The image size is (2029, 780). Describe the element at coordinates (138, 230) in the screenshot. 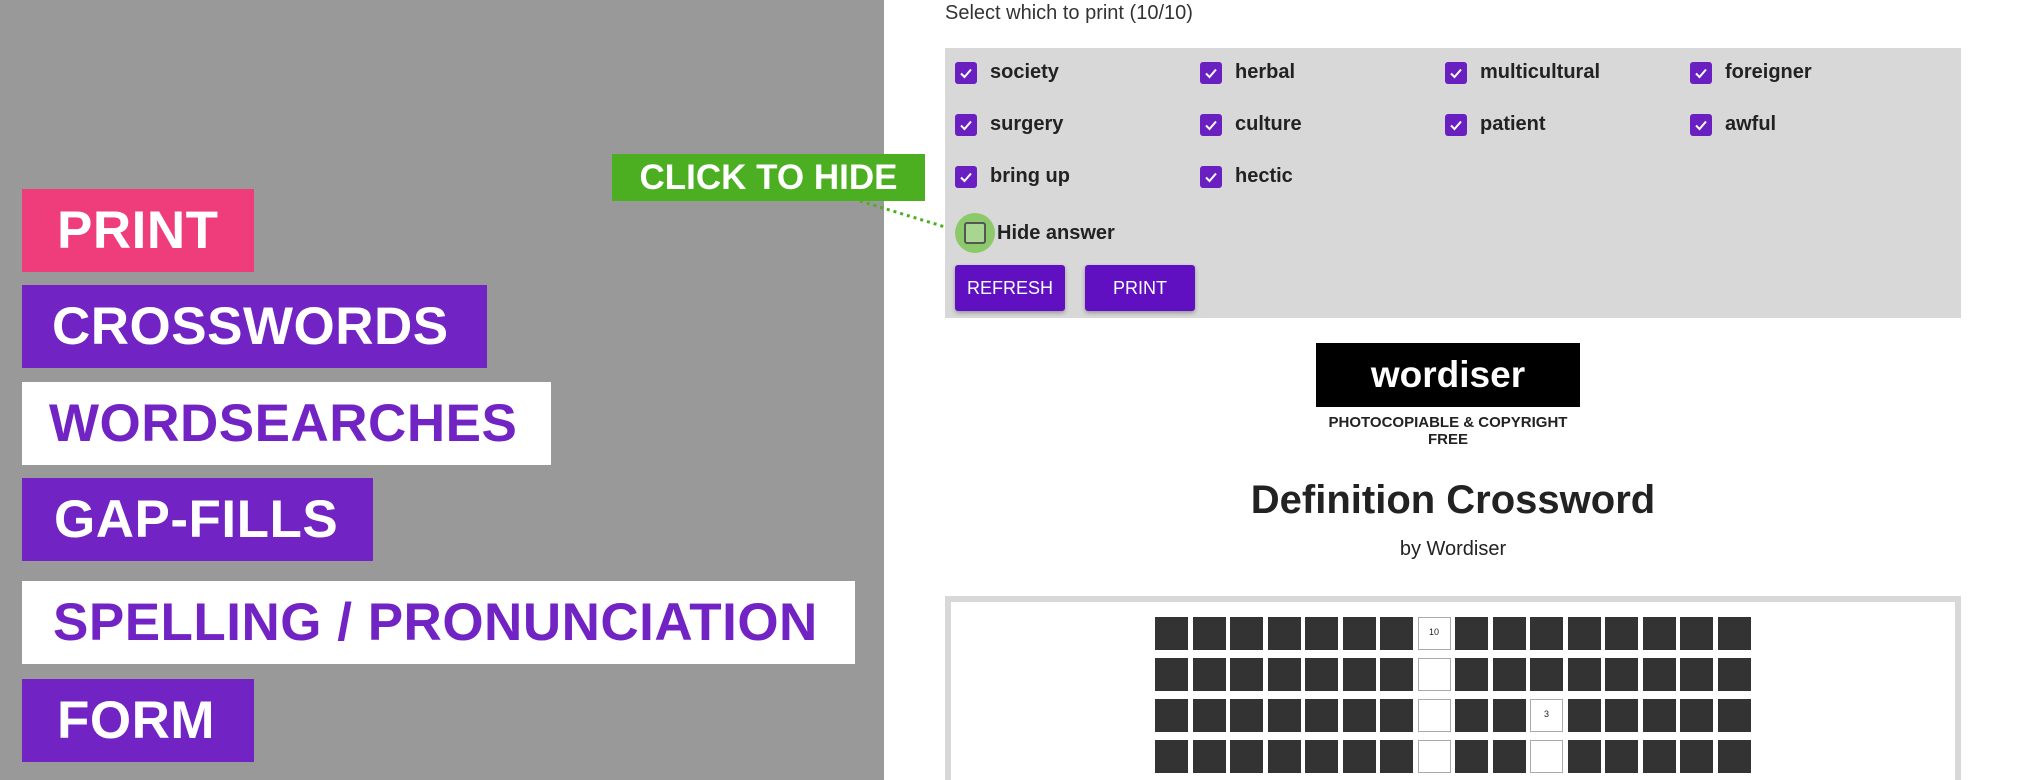

I see `promo-print-banner: PRINT` at that location.